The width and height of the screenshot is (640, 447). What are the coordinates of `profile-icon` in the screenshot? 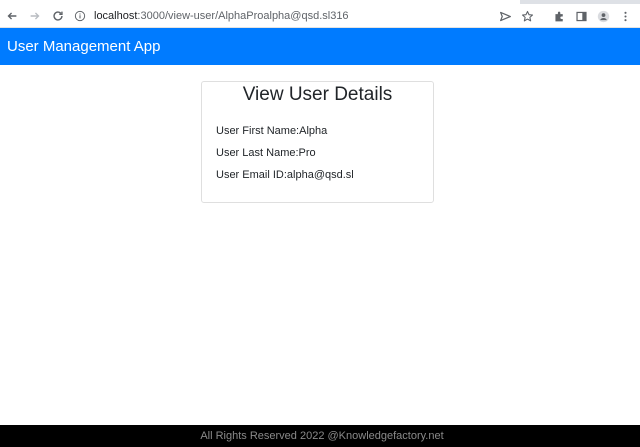 It's located at (603, 16).